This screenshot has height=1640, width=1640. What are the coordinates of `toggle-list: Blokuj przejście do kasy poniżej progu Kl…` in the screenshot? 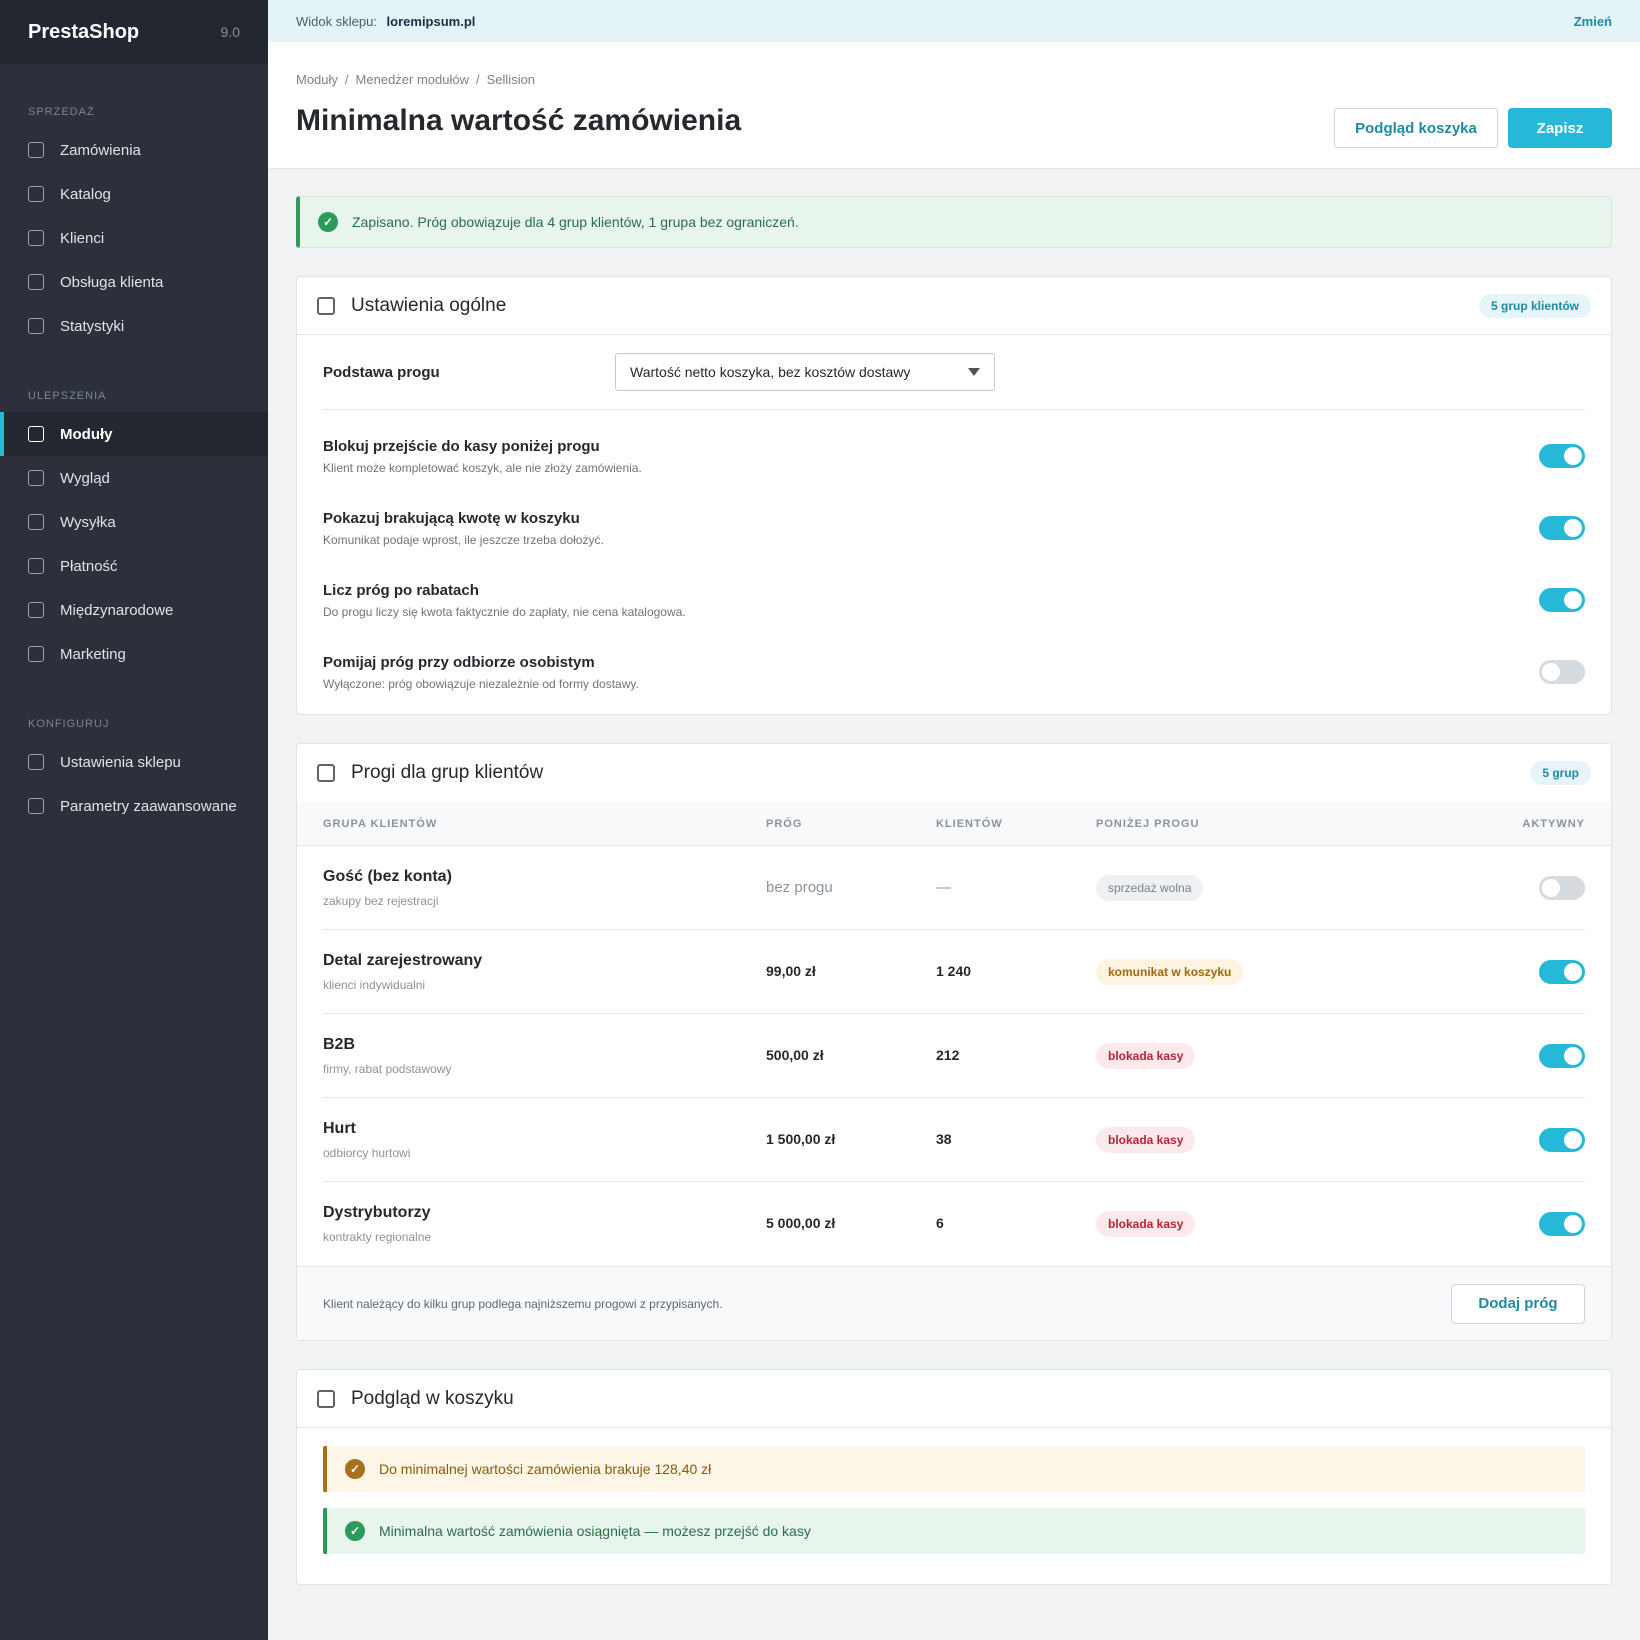 It's located at (954, 562).